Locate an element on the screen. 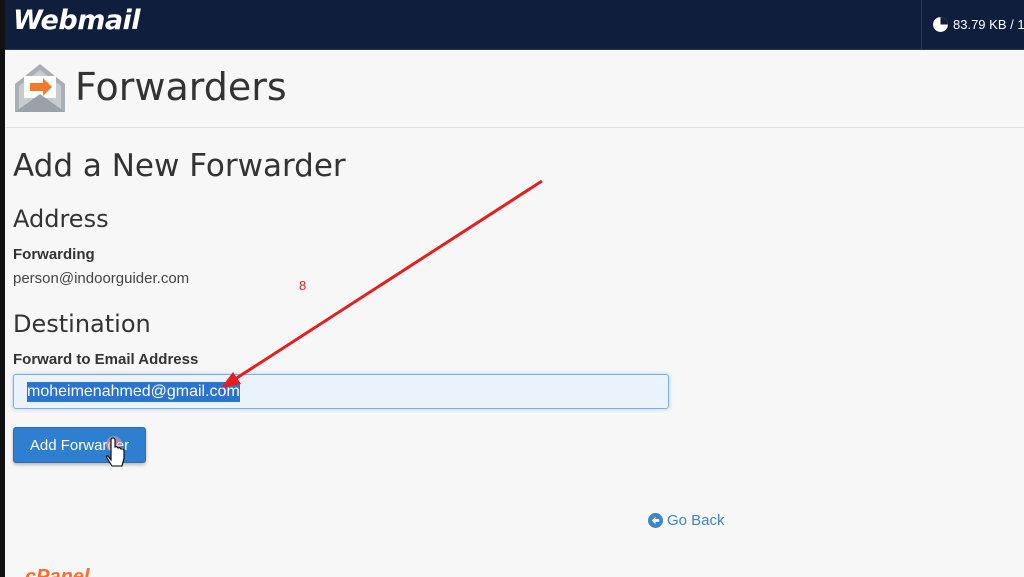  webmail-logo: Webmail is located at coordinates (77, 20).